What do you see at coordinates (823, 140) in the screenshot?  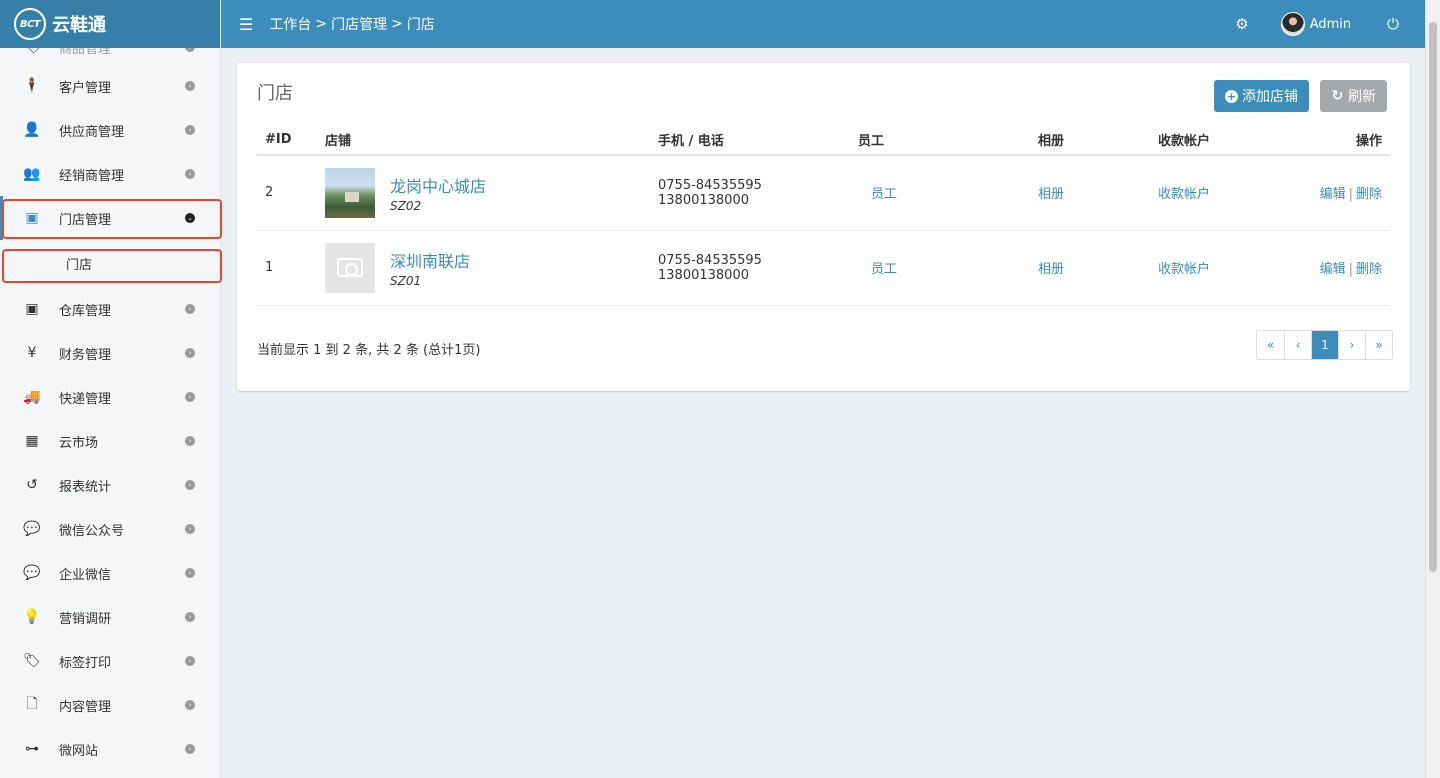 I see `table-header-row: #ID 店铺 手机 / 电话 员工 相册 收款帐户 操作` at bounding box center [823, 140].